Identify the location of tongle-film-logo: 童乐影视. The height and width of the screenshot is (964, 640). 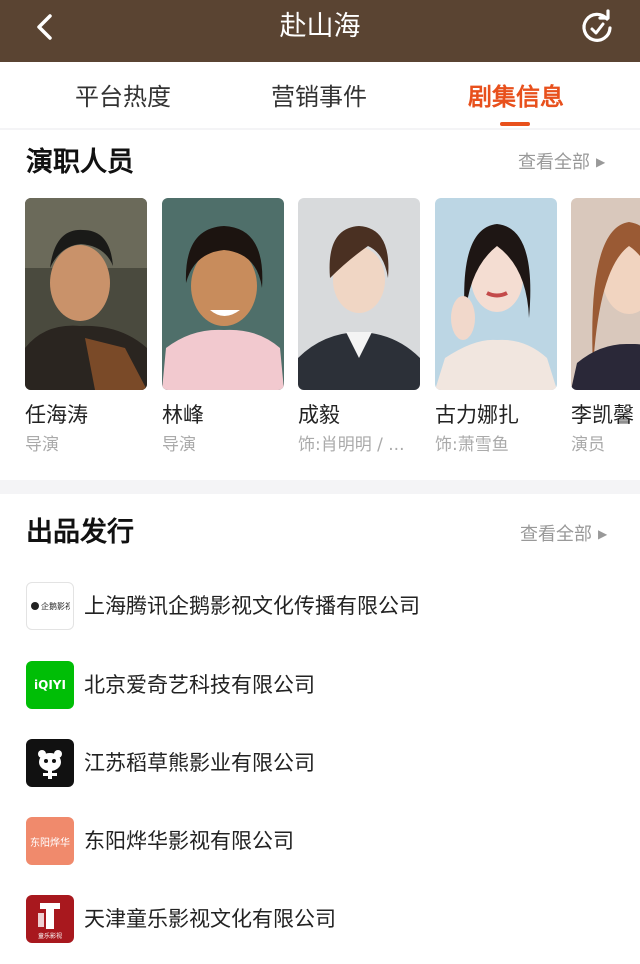
(50, 919).